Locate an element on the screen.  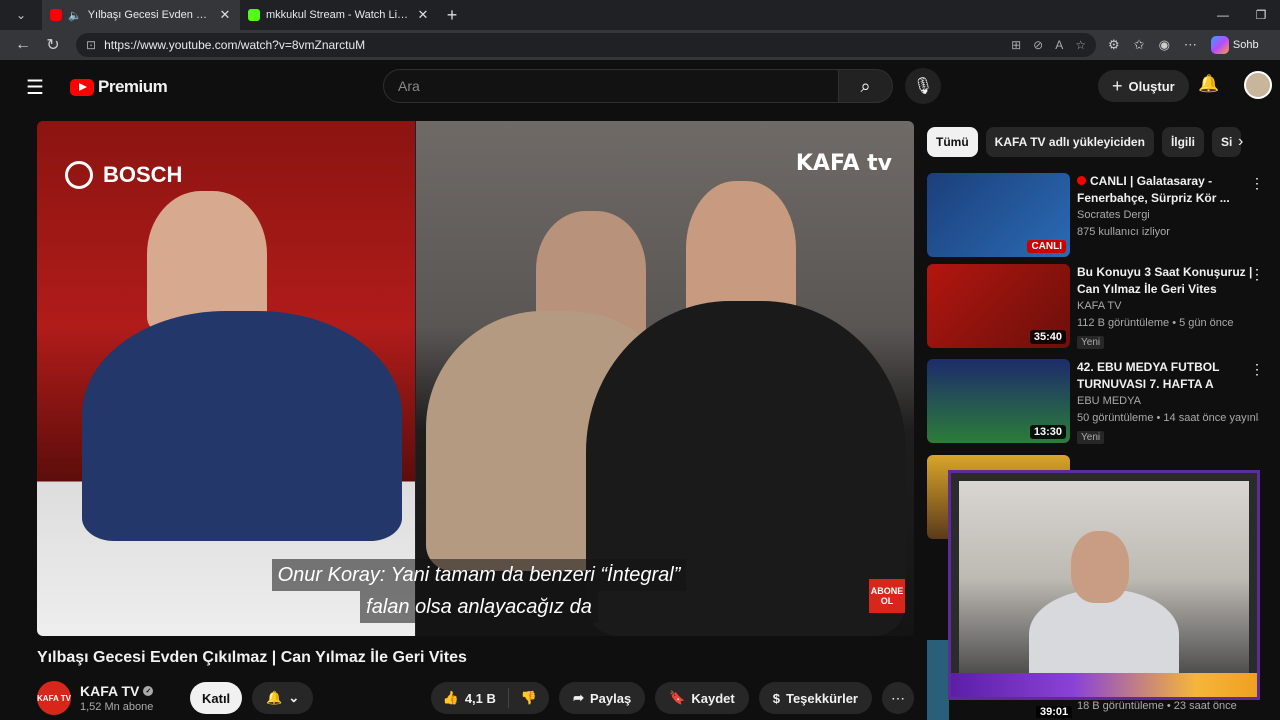
logo-text: Premium is located at coordinates (133, 86).